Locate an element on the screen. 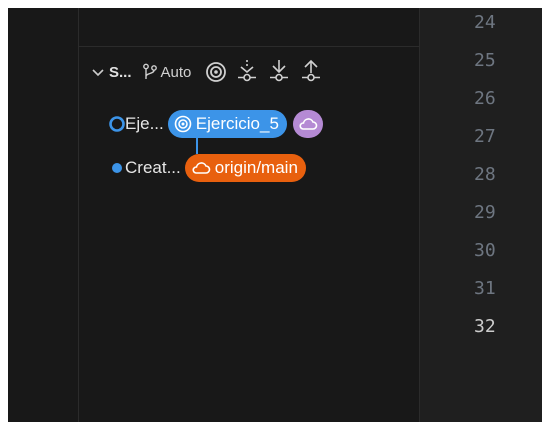 Image resolution: width=542 pixels, height=422 pixels. branch-badge-label: Ejercicio_5 is located at coordinates (237, 123).